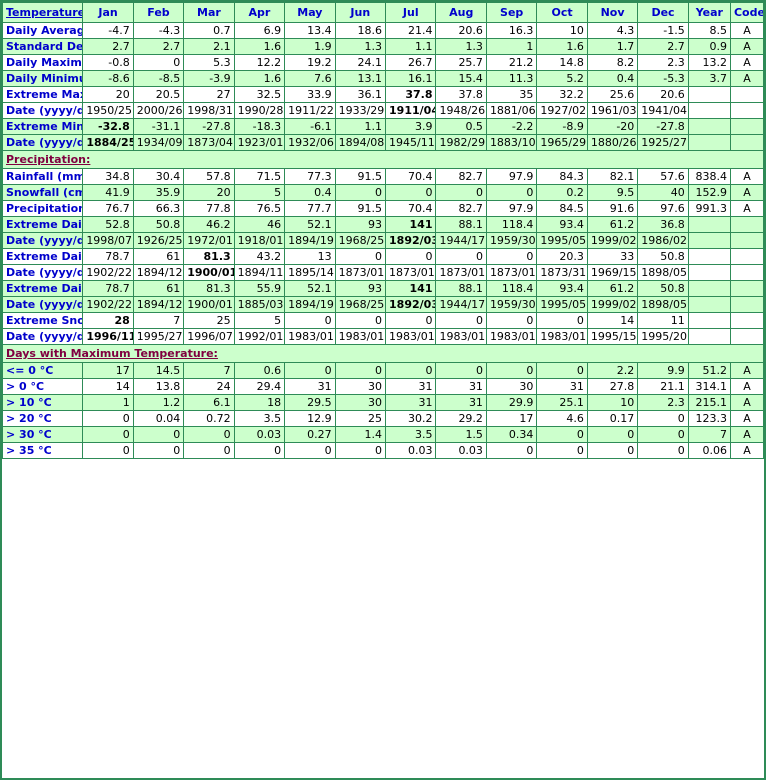 This screenshot has width=766, height=780. Describe the element at coordinates (310, 272) in the screenshot. I see `data-cell: 1895/14` at that location.